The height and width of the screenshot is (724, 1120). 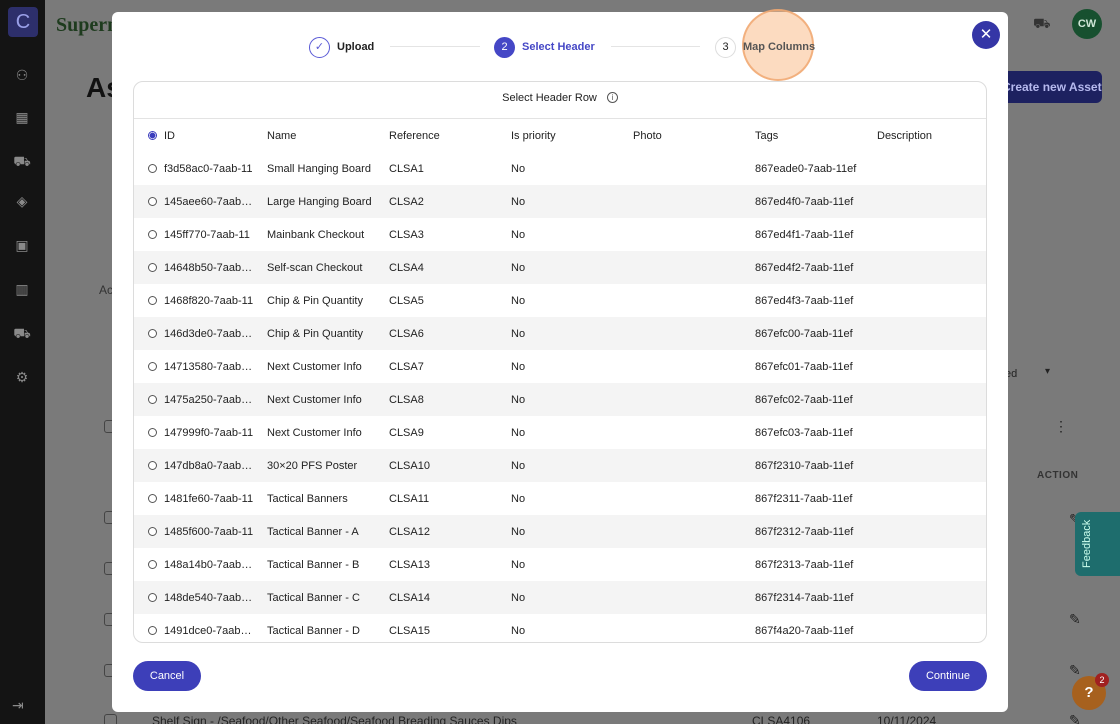 What do you see at coordinates (549, 98) in the screenshot?
I see `section-title-text: Select Header Row` at bounding box center [549, 98].